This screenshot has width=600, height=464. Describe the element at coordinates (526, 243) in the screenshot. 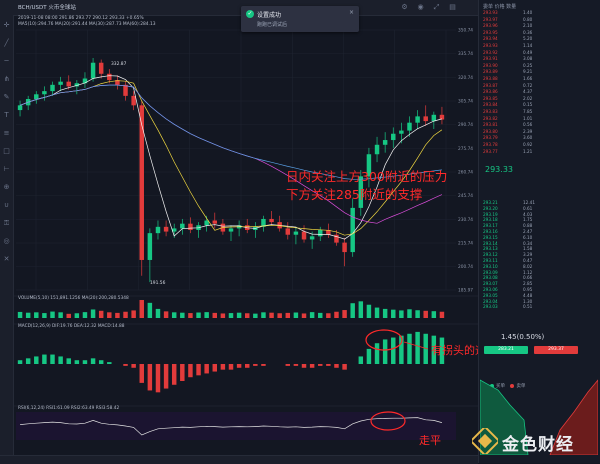

I see `order-book-row: 293.14 0.34` at that location.